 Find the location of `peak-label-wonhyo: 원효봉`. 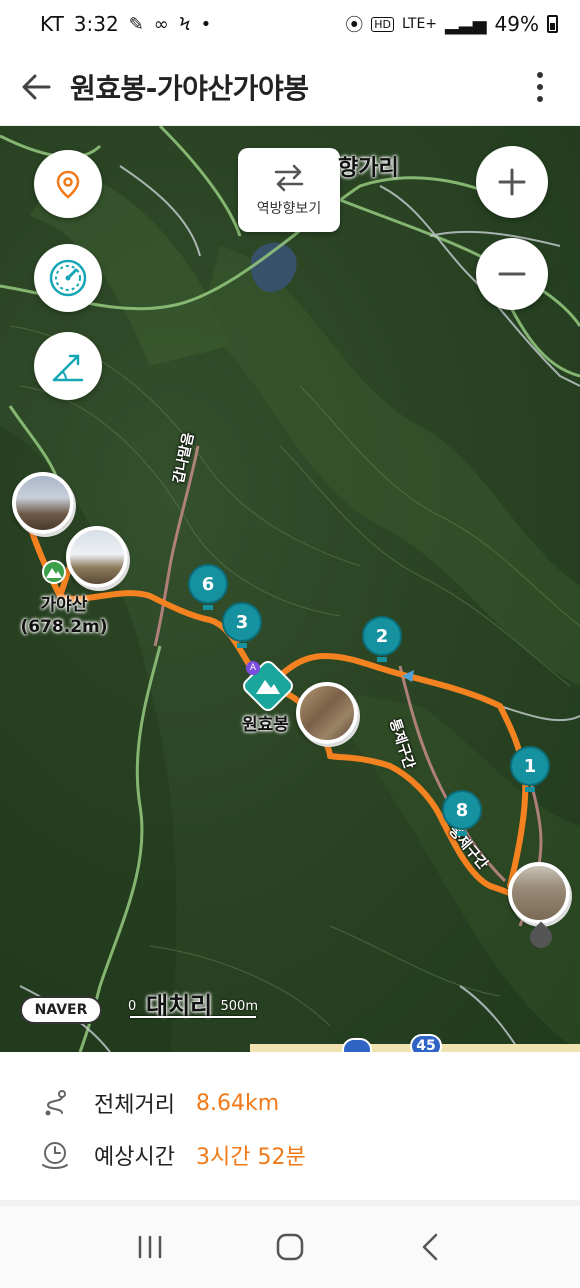

peak-label-wonhyo: 원효봉 is located at coordinates (265, 725).